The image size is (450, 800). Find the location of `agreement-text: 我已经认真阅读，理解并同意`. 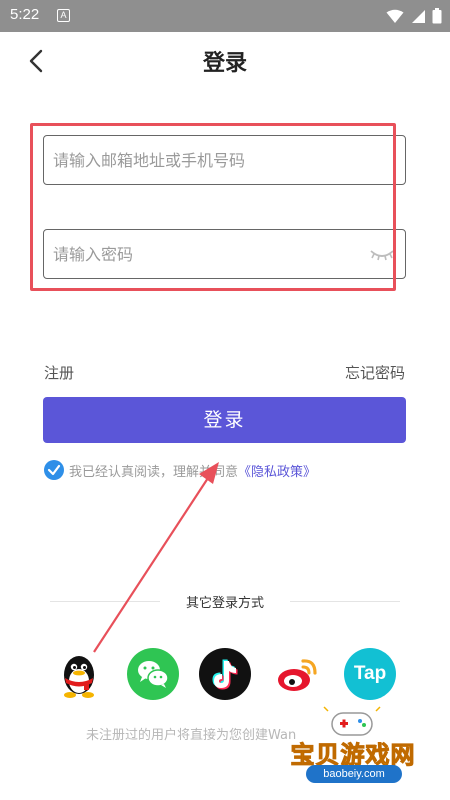

agreement-text: 我已经认真阅读，理解并同意 is located at coordinates (154, 472).